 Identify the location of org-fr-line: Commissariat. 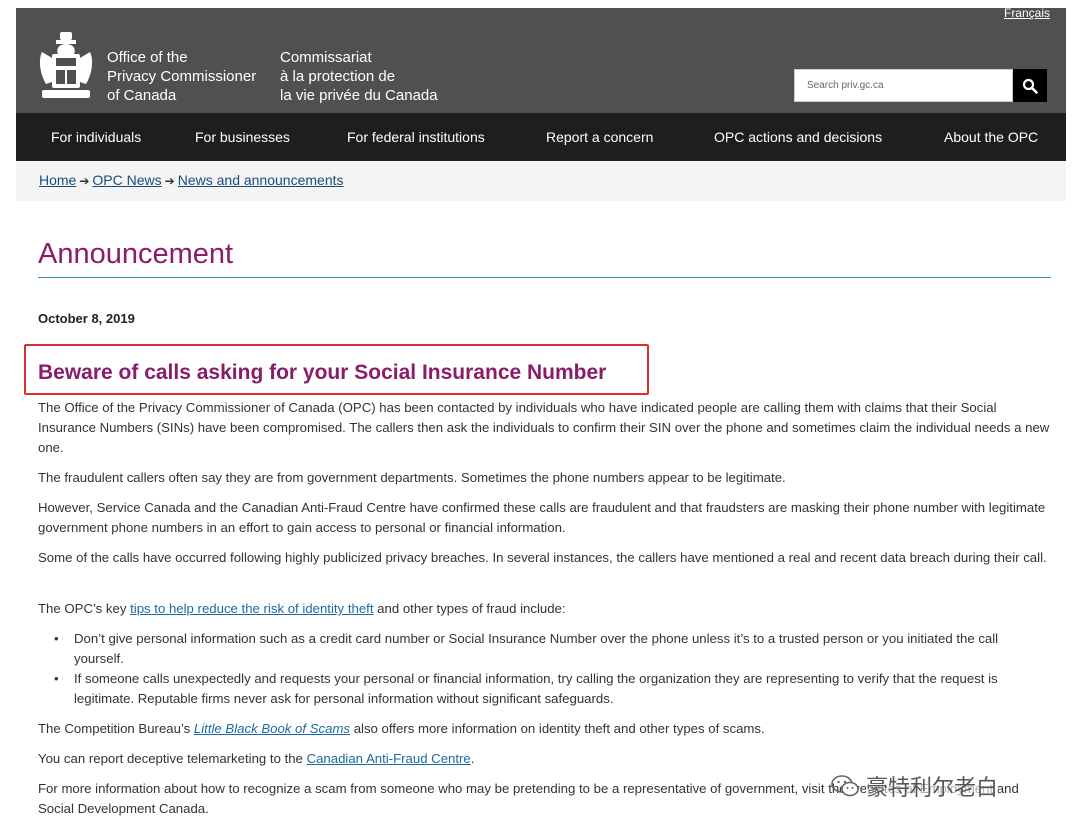
(326, 57).